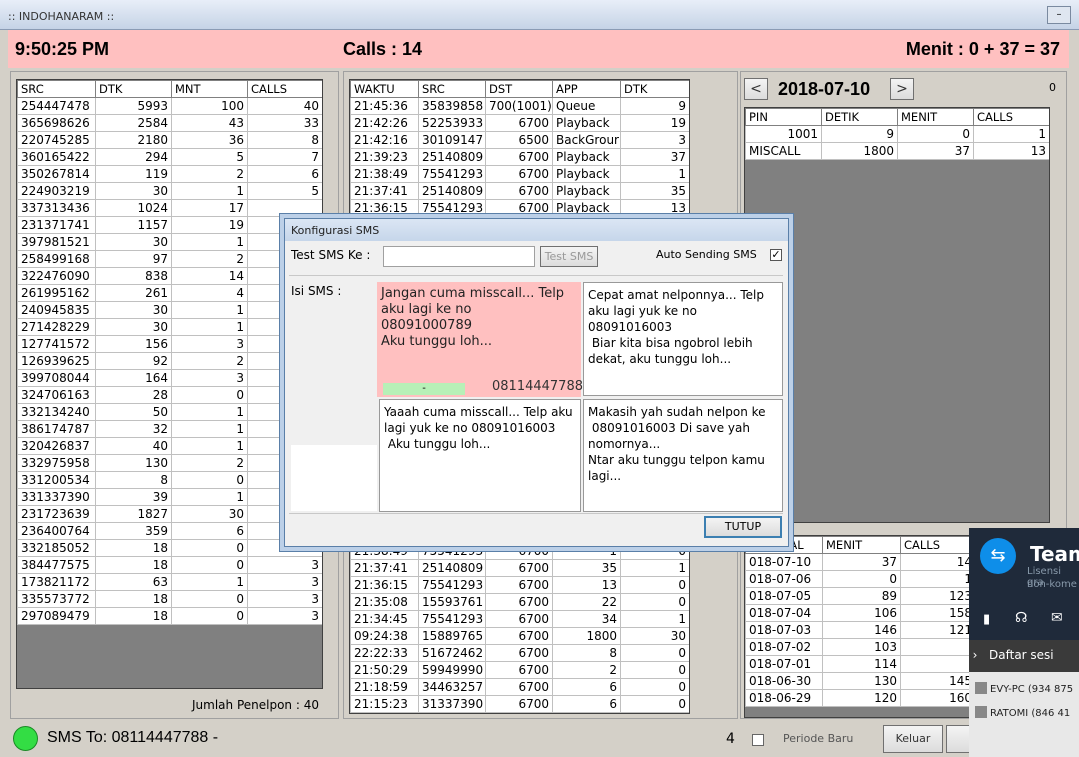 This screenshot has width=1079, height=757. What do you see at coordinates (519, 602) in the screenshot?
I see `table-row: 21:35:08 15593761 6700 22 0` at bounding box center [519, 602].